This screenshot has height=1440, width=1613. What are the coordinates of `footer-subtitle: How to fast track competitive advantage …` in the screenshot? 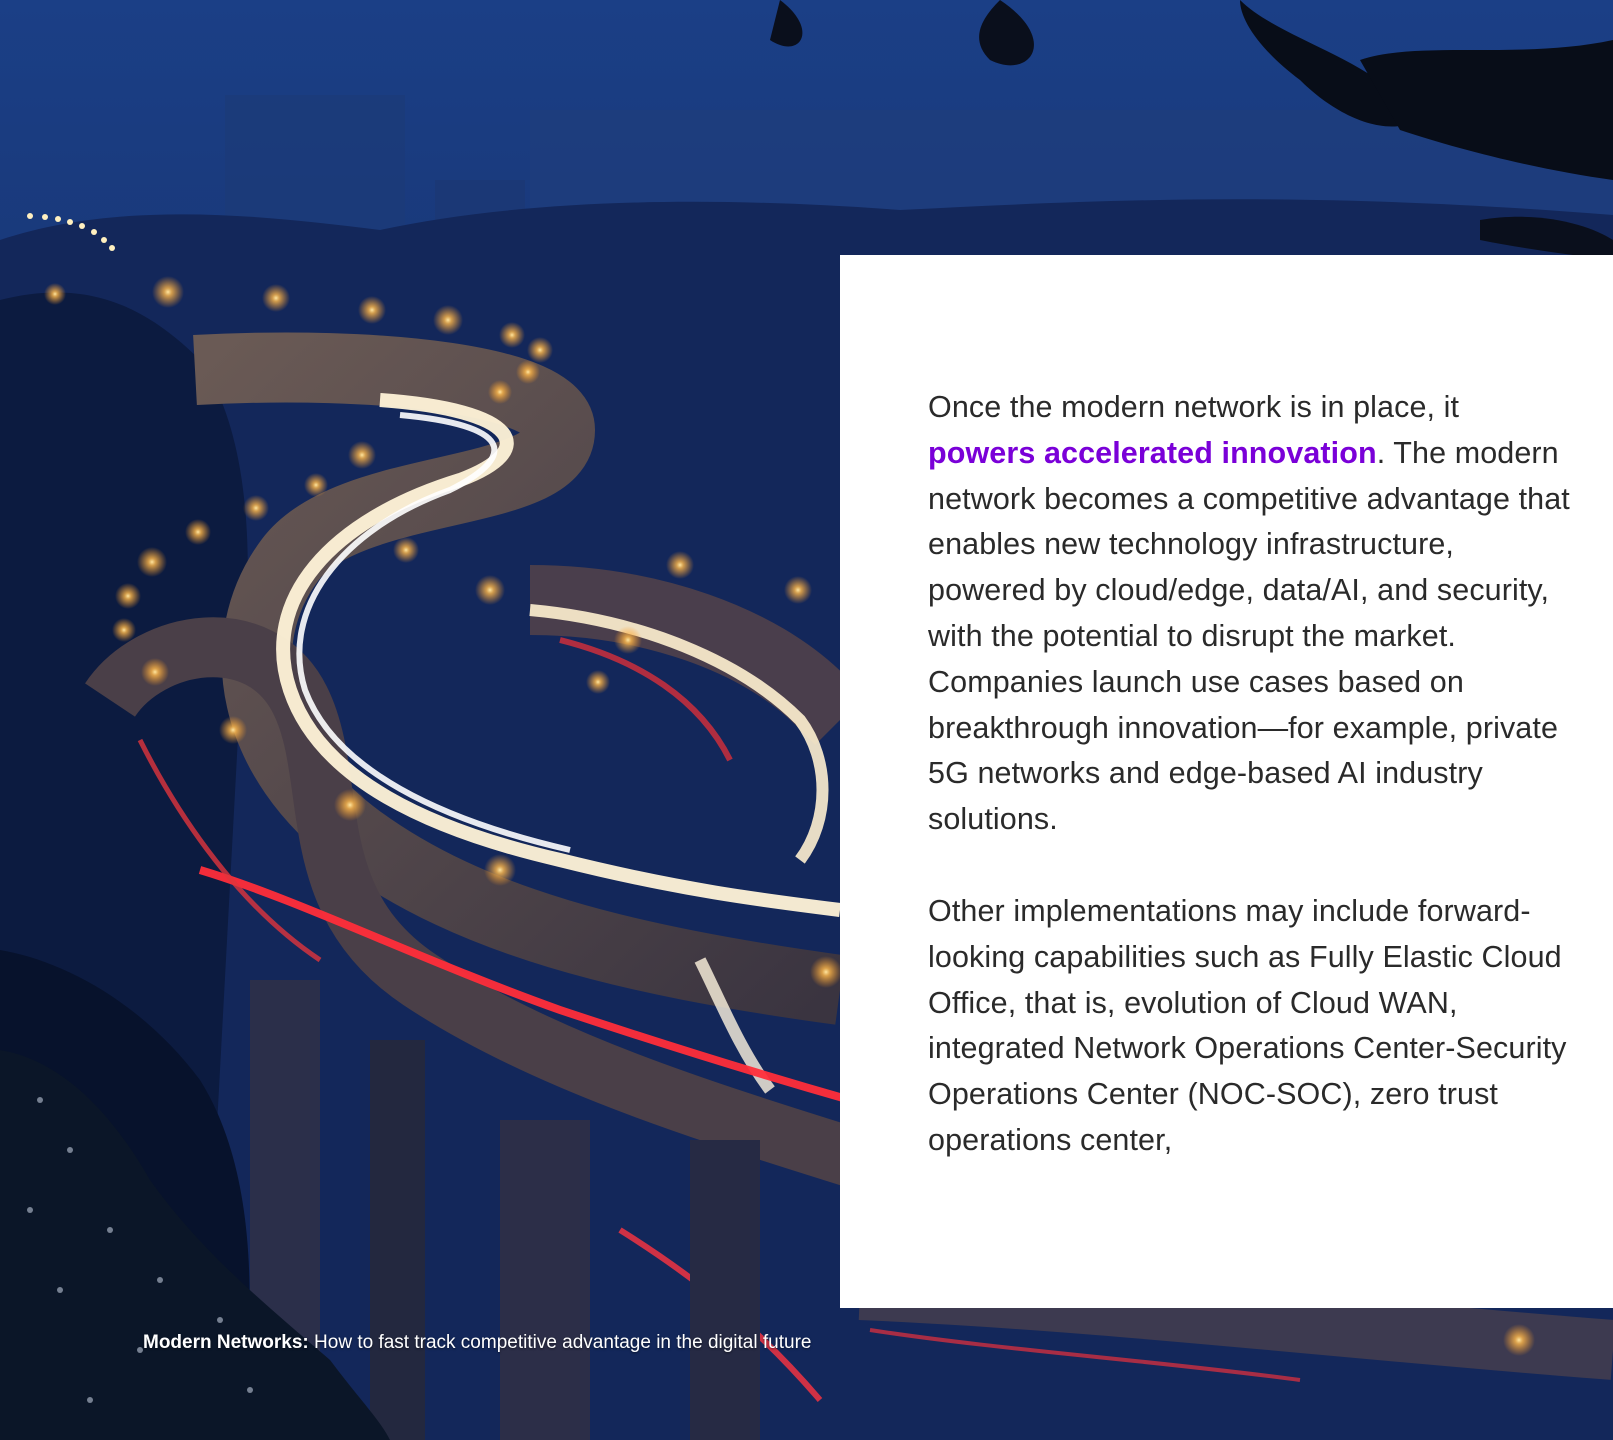 It's located at (560, 1342).